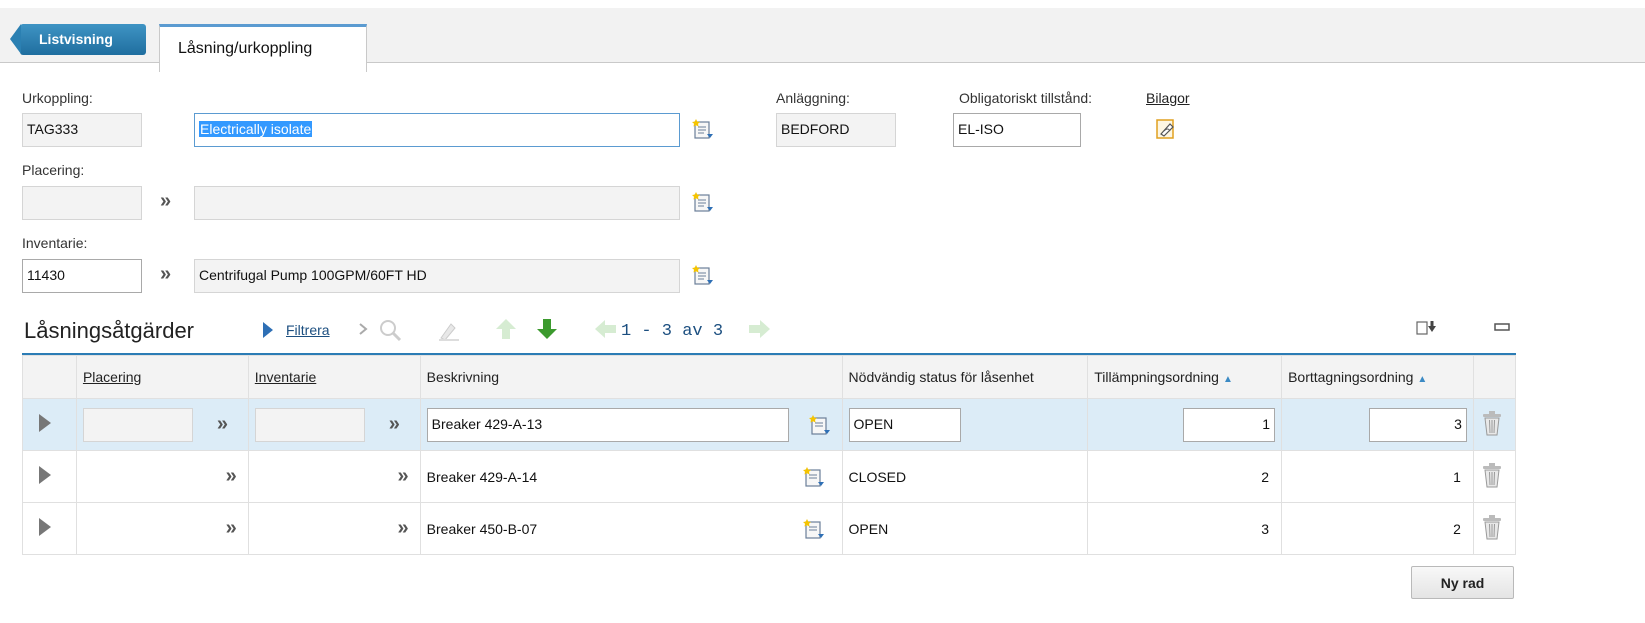 This screenshot has height=623, width=1645. Describe the element at coordinates (1185, 476) in the screenshot. I see `tillampning-cell: 2` at that location.